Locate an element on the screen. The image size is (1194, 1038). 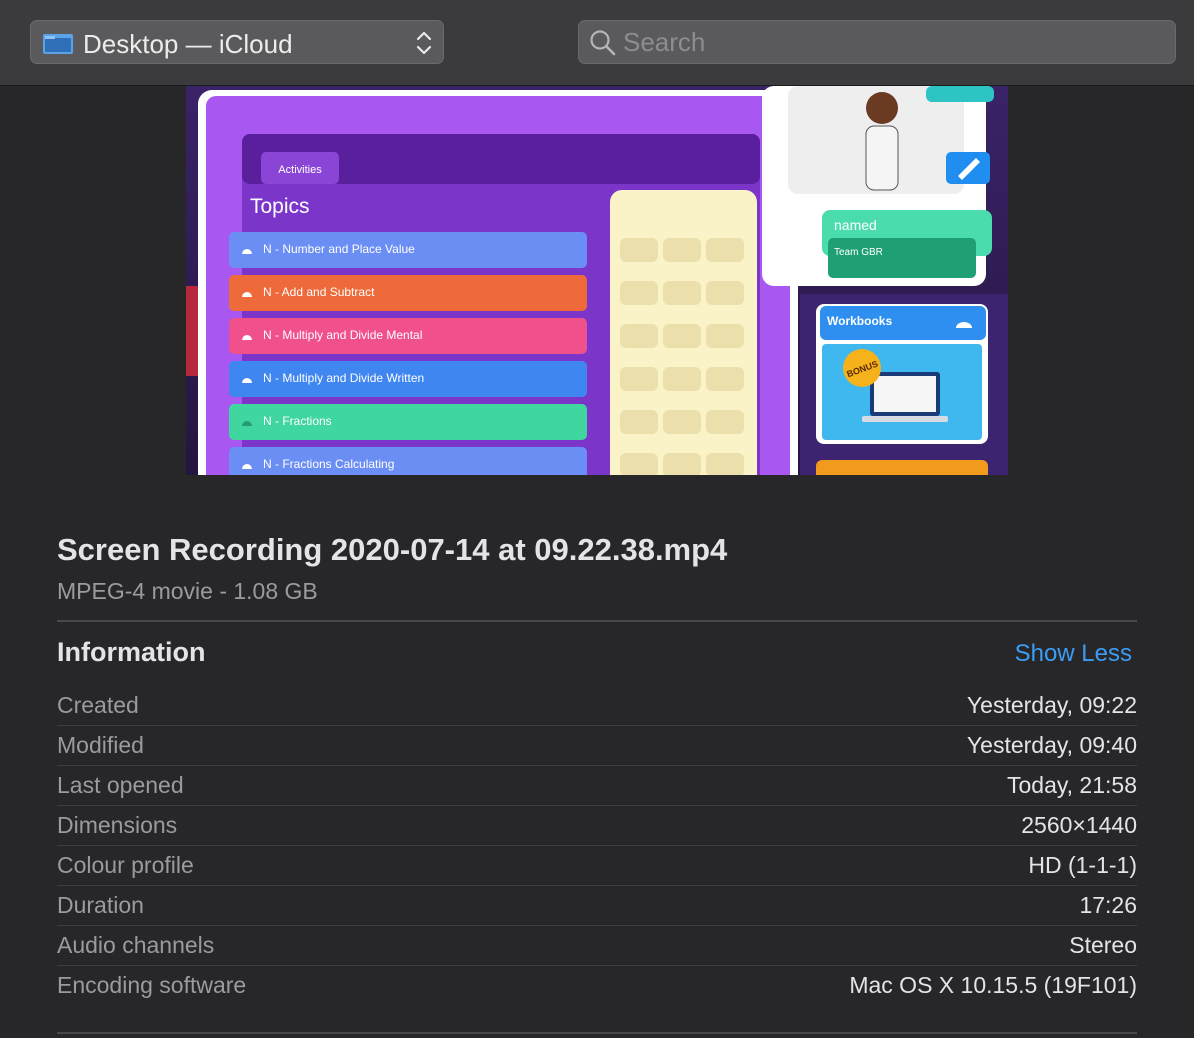
search-field is located at coordinates (877, 42).